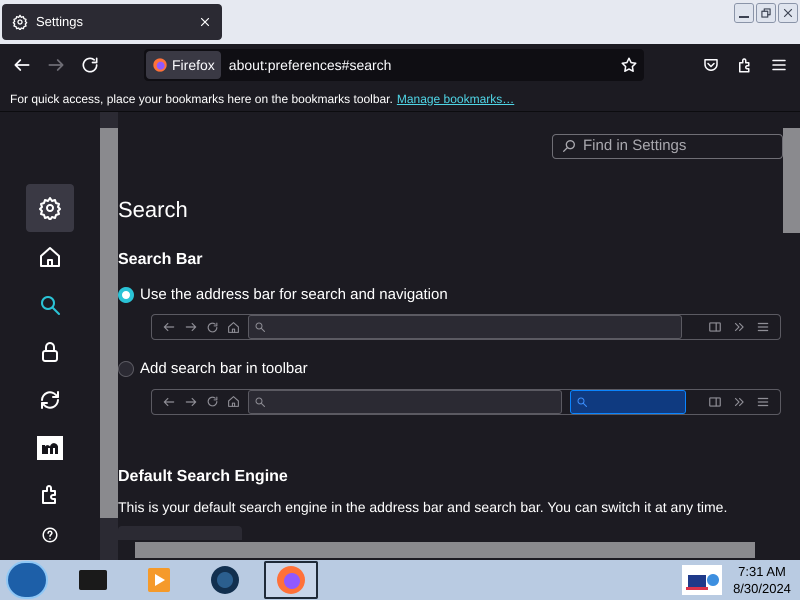 The width and height of the screenshot is (800, 600). What do you see at coordinates (423, 507) in the screenshot?
I see `section-description: This is your default search engine in the address bar and search bar. You can switch it at any time.` at bounding box center [423, 507].